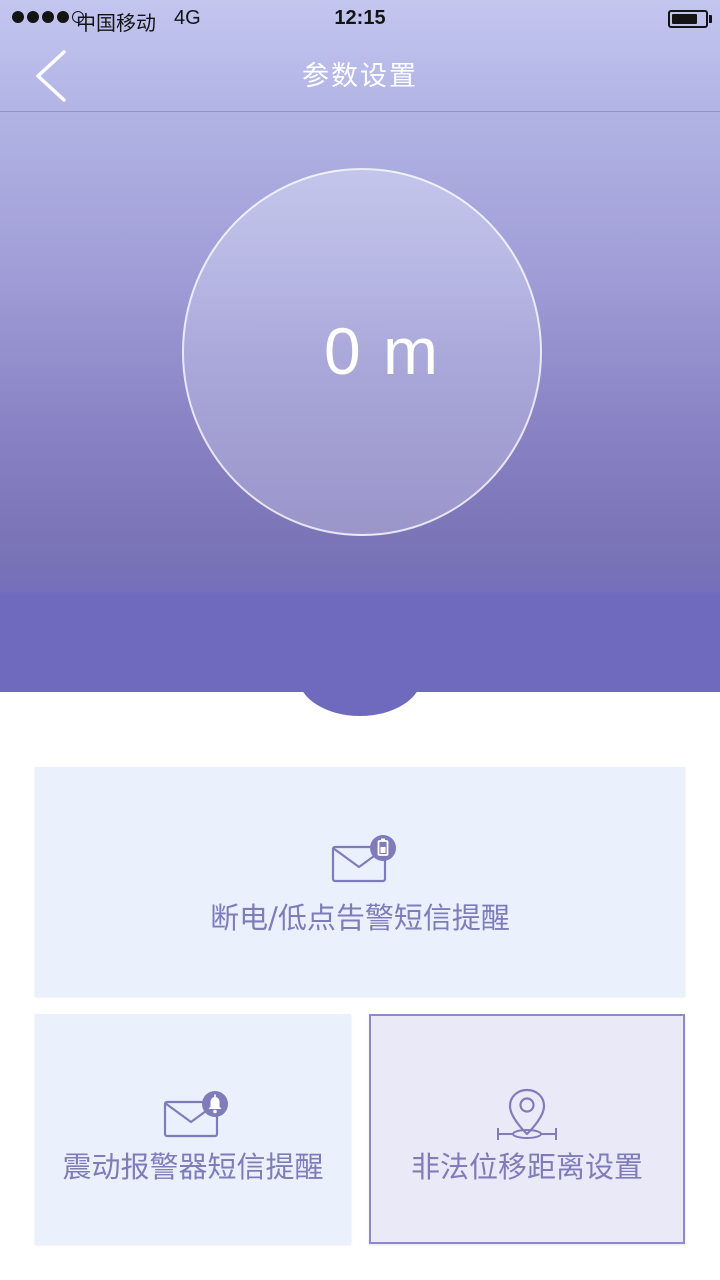 The image size is (720, 1280). What do you see at coordinates (382, 351) in the screenshot?
I see `distance-value: 0 m` at bounding box center [382, 351].